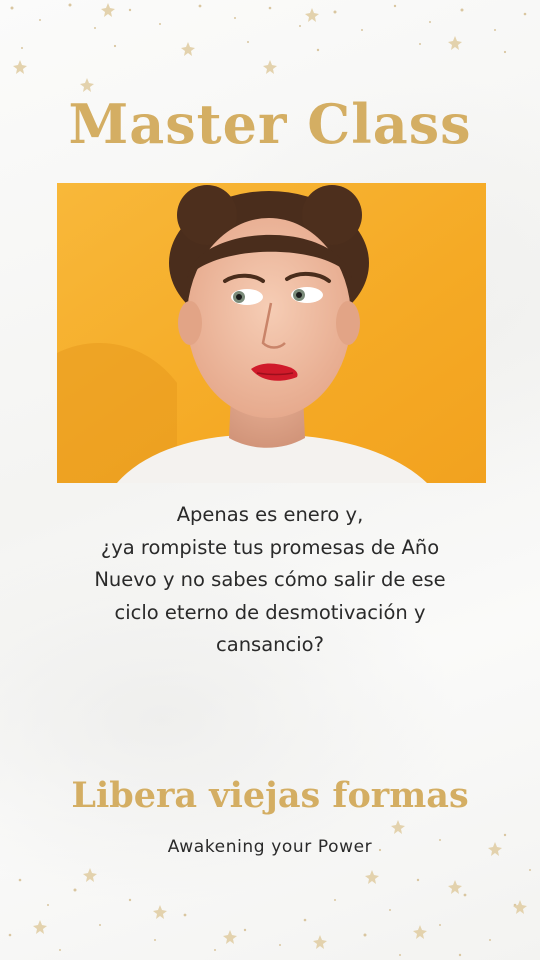  I want to click on page-title: Master Class, so click(270, 124).